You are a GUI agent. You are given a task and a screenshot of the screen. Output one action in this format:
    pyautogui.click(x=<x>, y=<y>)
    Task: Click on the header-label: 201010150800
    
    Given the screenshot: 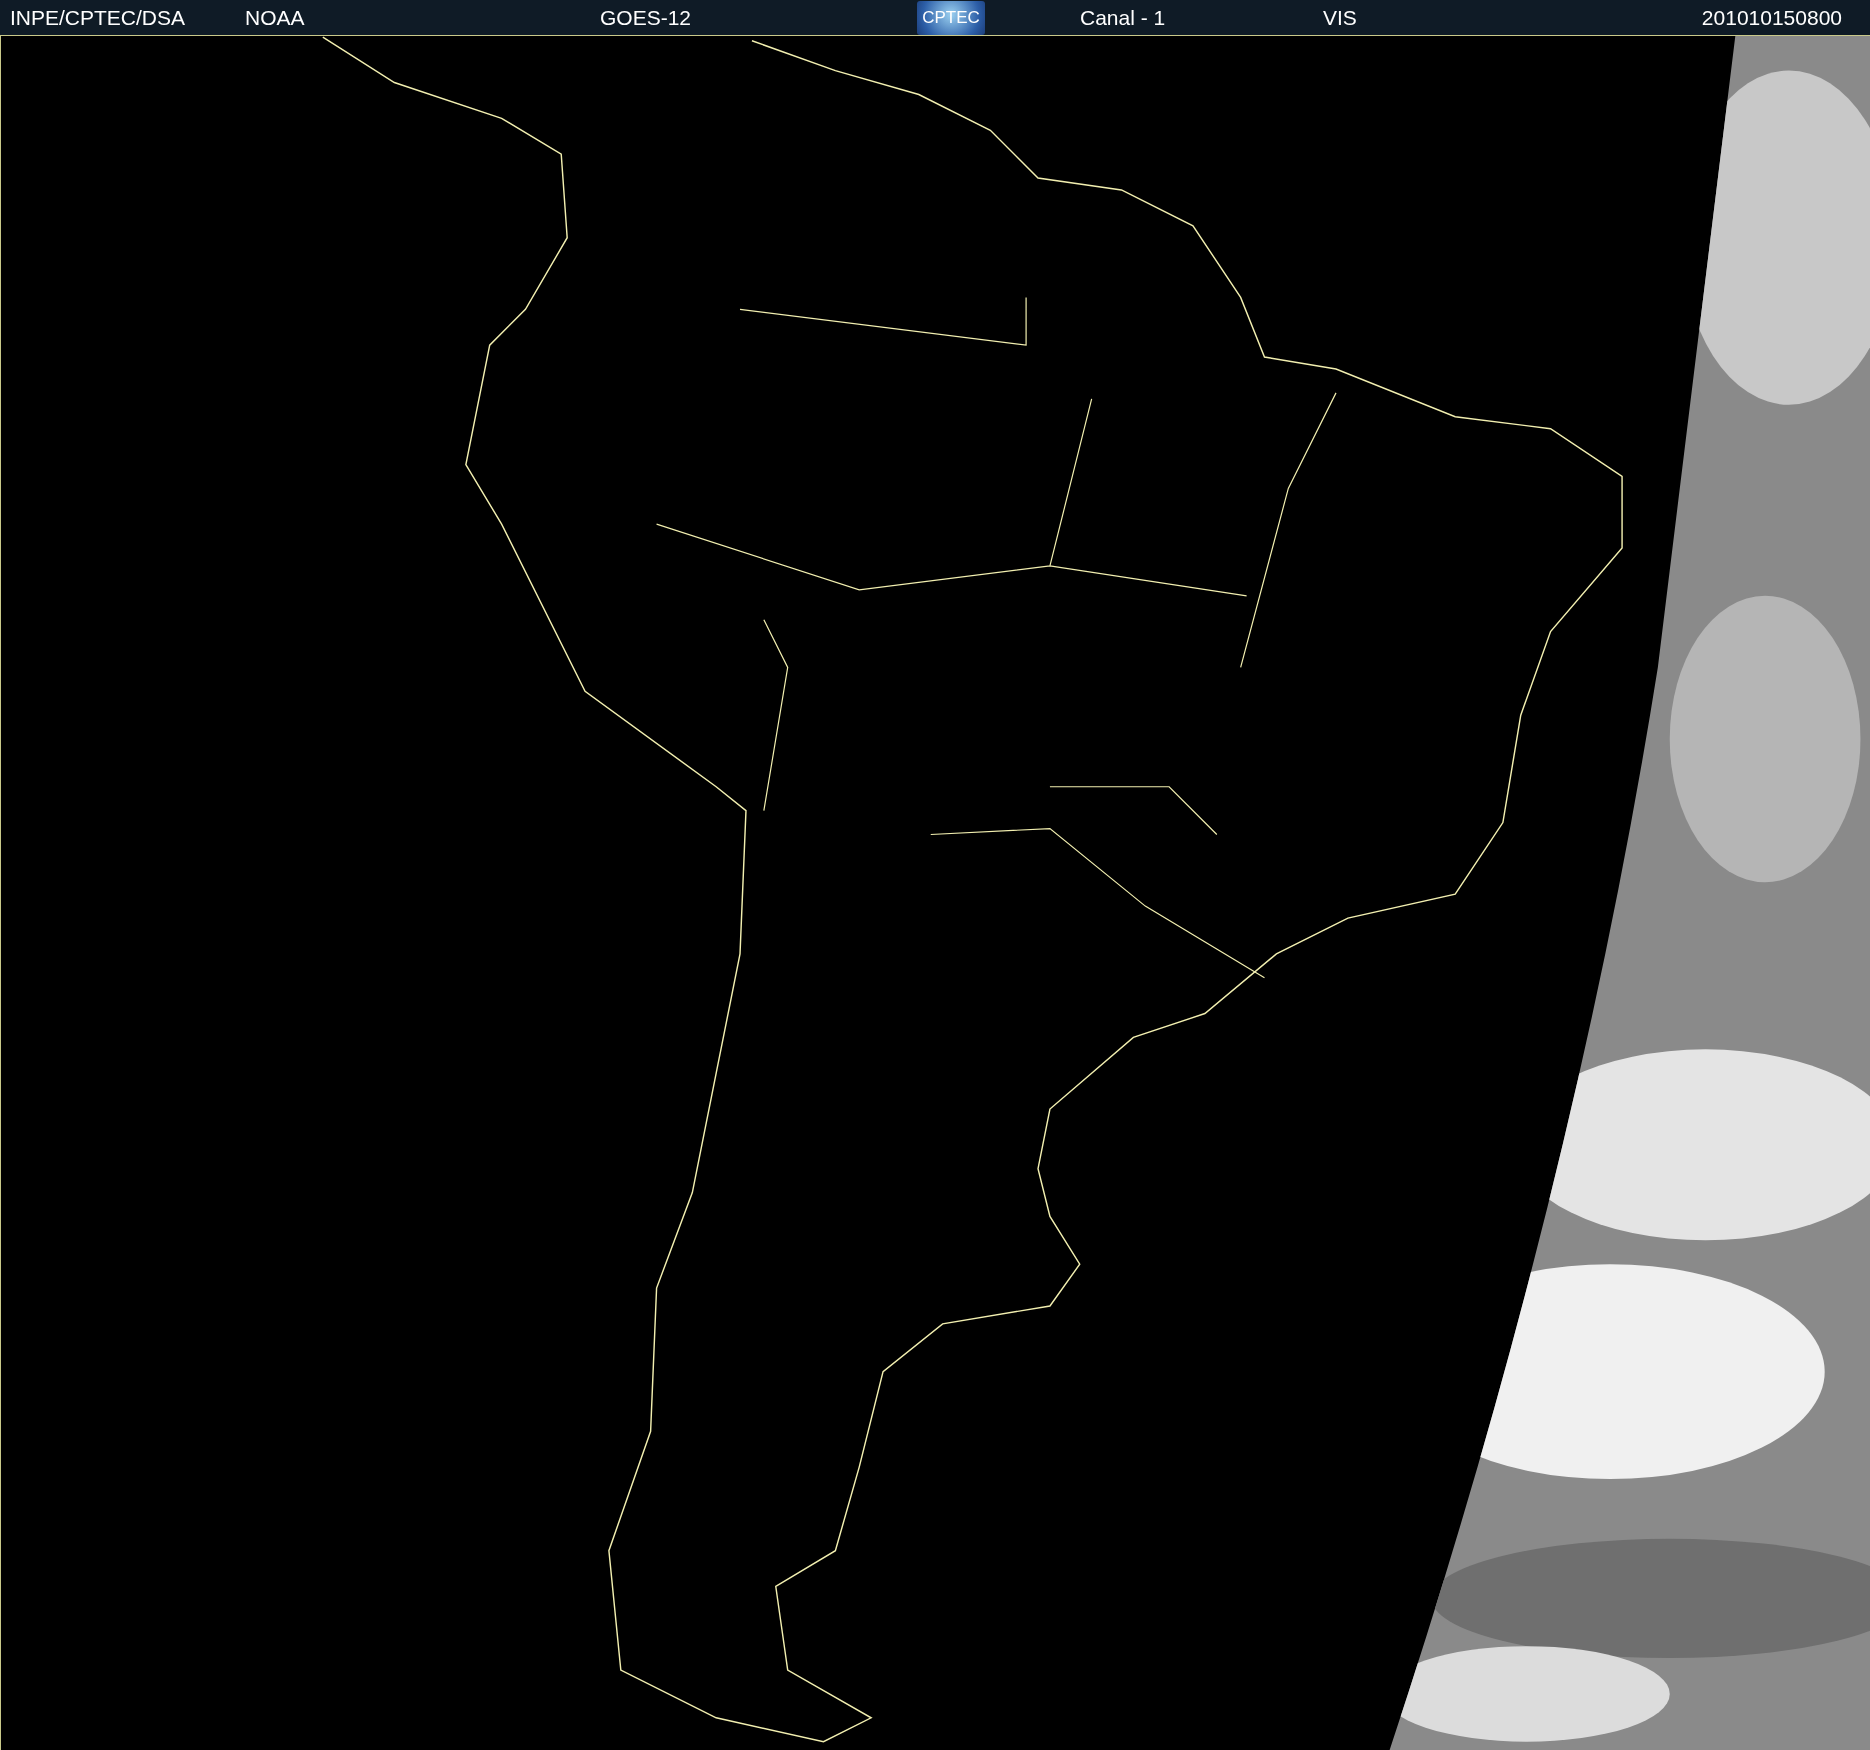 What is the action you would take?
    pyautogui.click(x=1771, y=17)
    